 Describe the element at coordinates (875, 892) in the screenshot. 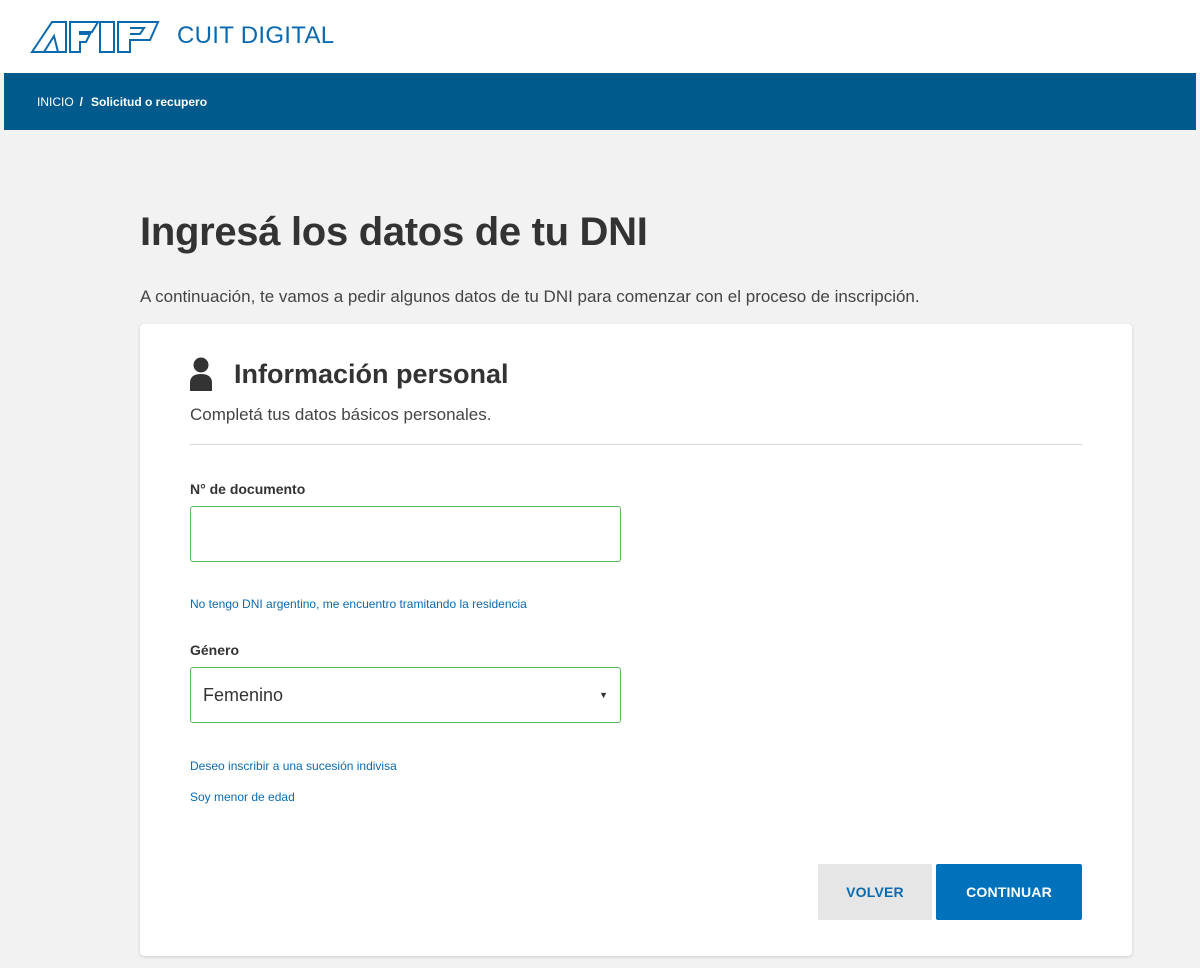

I see `back-button: VOLVER` at that location.